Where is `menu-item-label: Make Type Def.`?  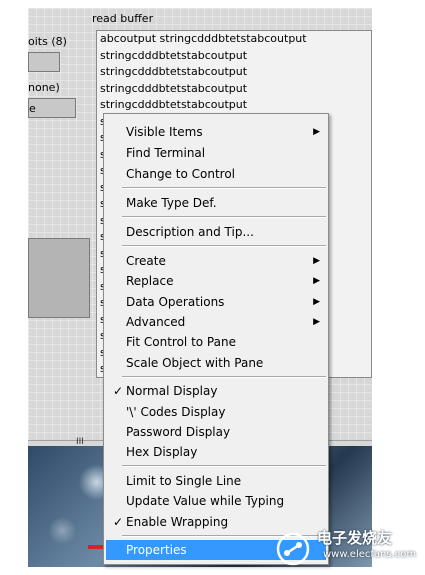
menu-item-label: Make Type Def. is located at coordinates (171, 203).